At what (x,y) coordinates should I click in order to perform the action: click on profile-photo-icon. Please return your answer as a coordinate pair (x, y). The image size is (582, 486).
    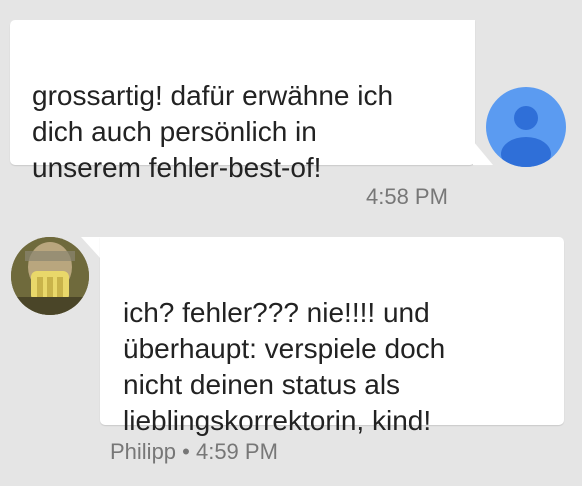
    Looking at the image, I should click on (50, 276).